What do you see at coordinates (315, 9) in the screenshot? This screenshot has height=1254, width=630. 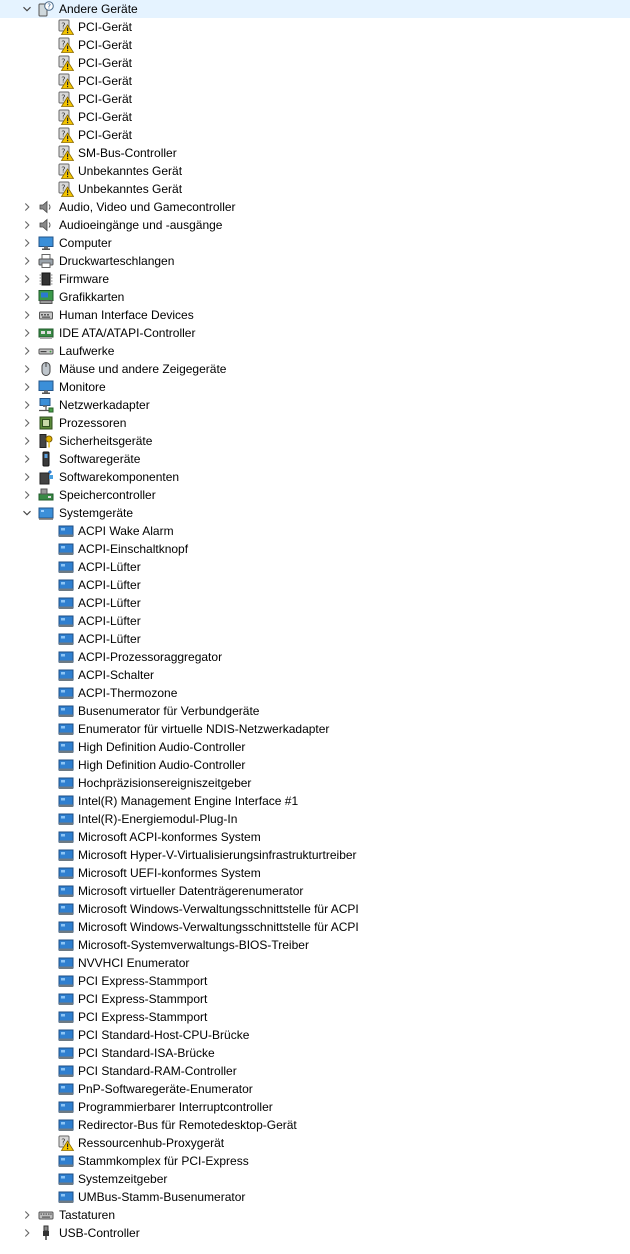 I see `category-andere-ger-te: ? Andere Geräte` at bounding box center [315, 9].